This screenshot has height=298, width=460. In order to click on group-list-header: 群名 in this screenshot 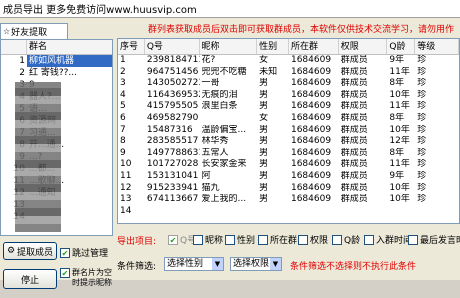, I will do `click(56, 47)`.